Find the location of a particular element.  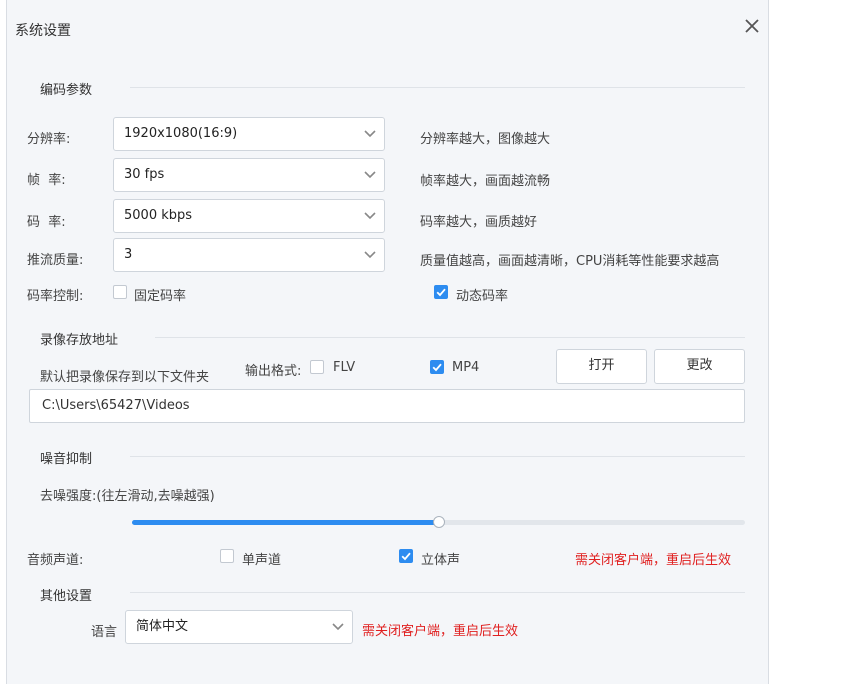

bitrate-value: 5000 kbps is located at coordinates (158, 215).